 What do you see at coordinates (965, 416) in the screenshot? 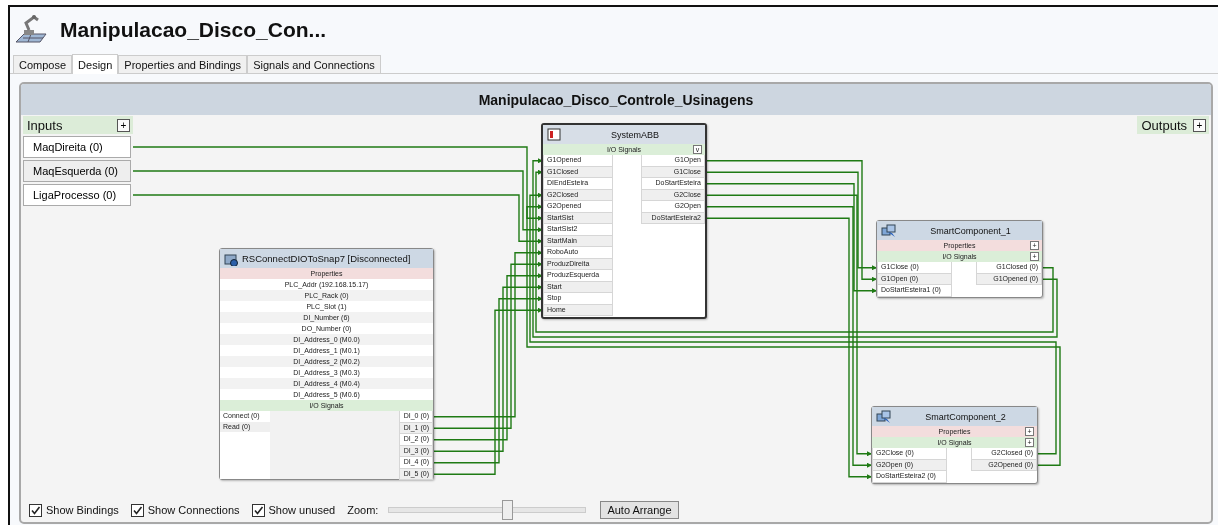
I see `component-title: SmartComponent_2` at bounding box center [965, 416].